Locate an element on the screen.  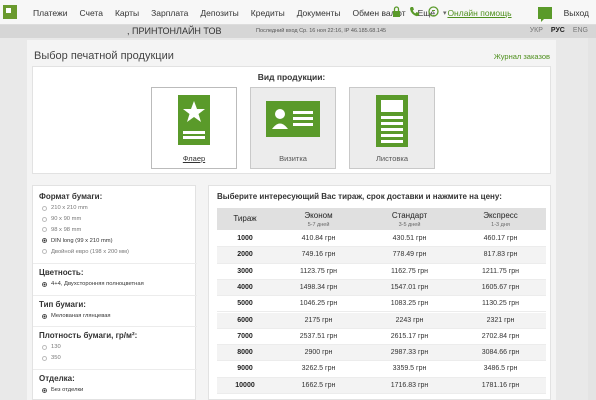
table-row: 7000 2537.51 грн 2615.17 грн 2702.84 грн is located at coordinates (381, 337).